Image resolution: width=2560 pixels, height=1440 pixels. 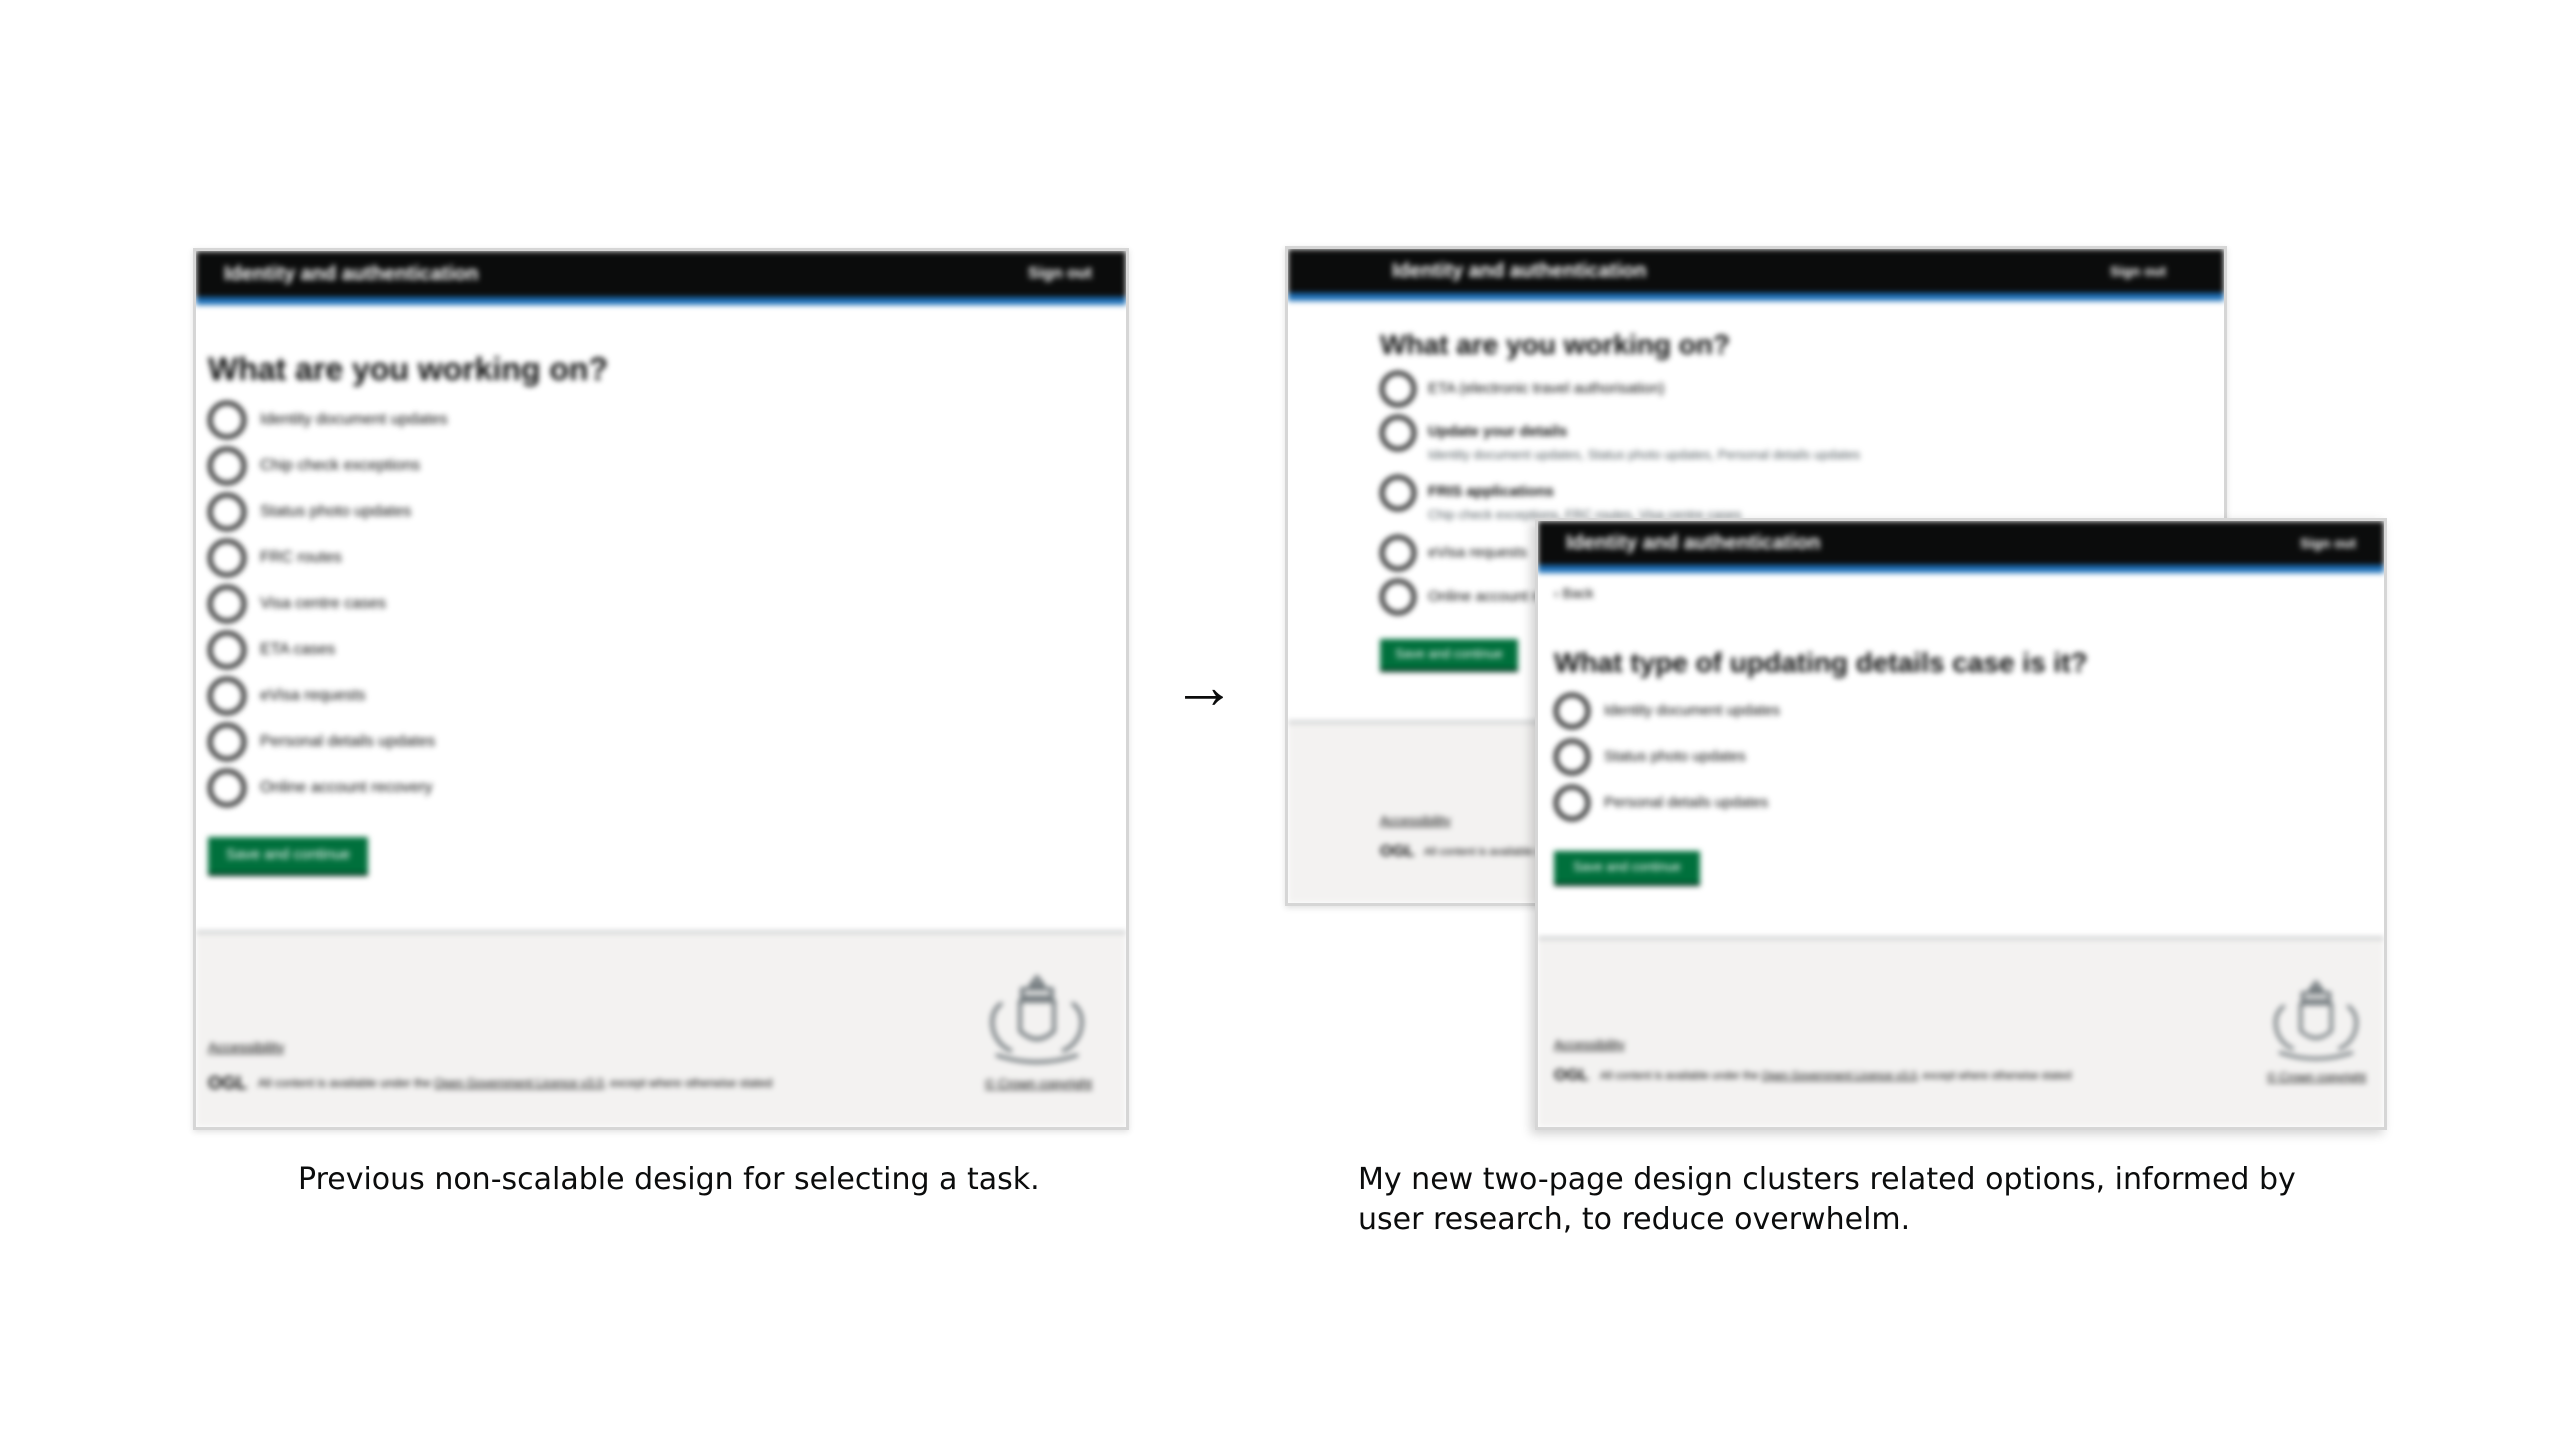 What do you see at coordinates (298, 649) in the screenshot?
I see `radio-label: ETA cases` at bounding box center [298, 649].